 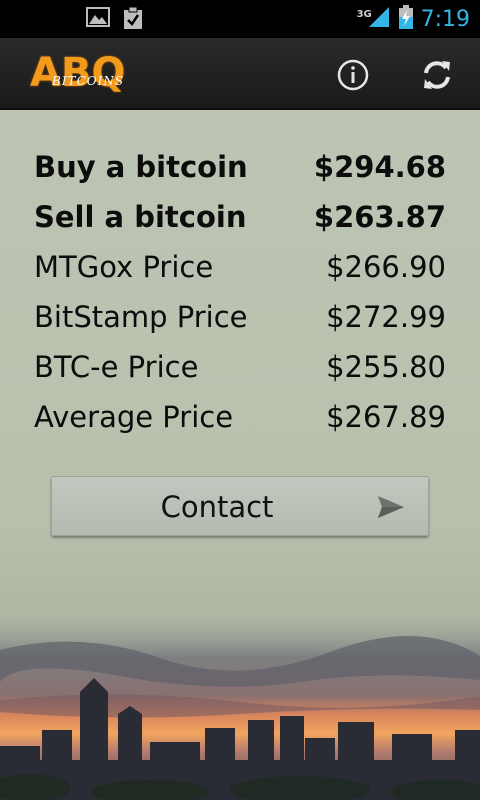 I want to click on app-logo: ABQ BITCOINS, so click(x=92, y=75).